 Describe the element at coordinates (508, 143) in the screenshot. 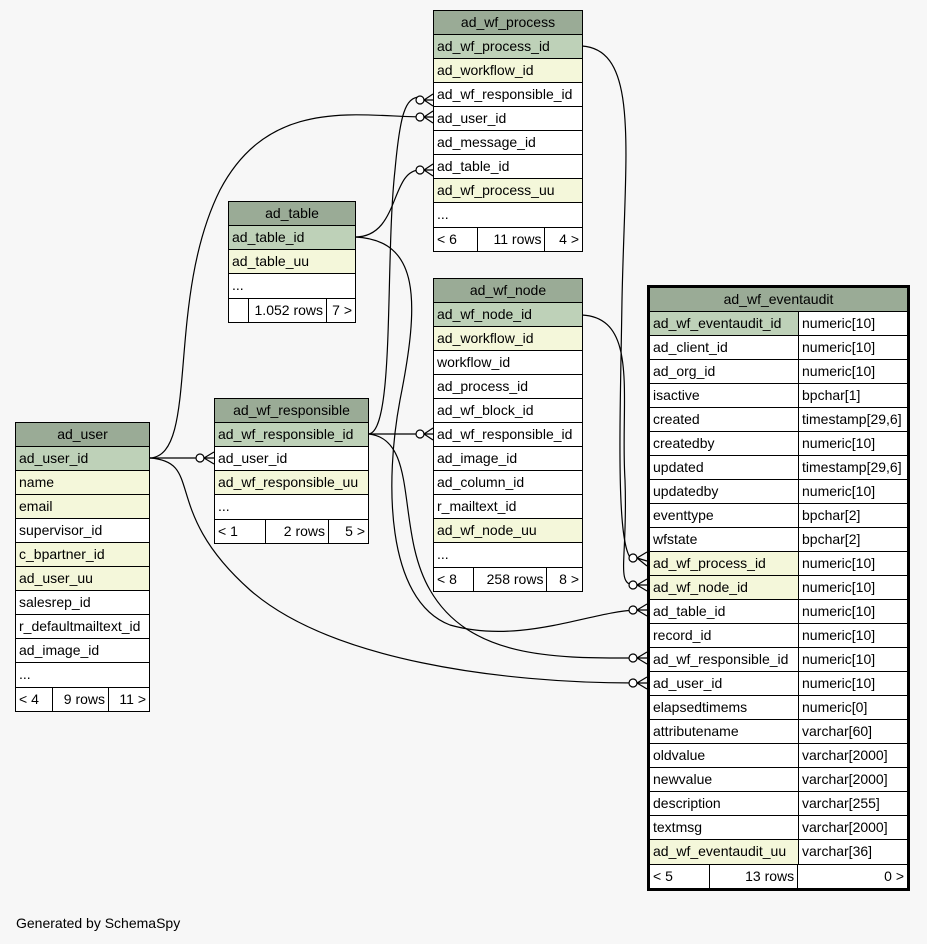

I see `table-row: ad_message_id` at that location.